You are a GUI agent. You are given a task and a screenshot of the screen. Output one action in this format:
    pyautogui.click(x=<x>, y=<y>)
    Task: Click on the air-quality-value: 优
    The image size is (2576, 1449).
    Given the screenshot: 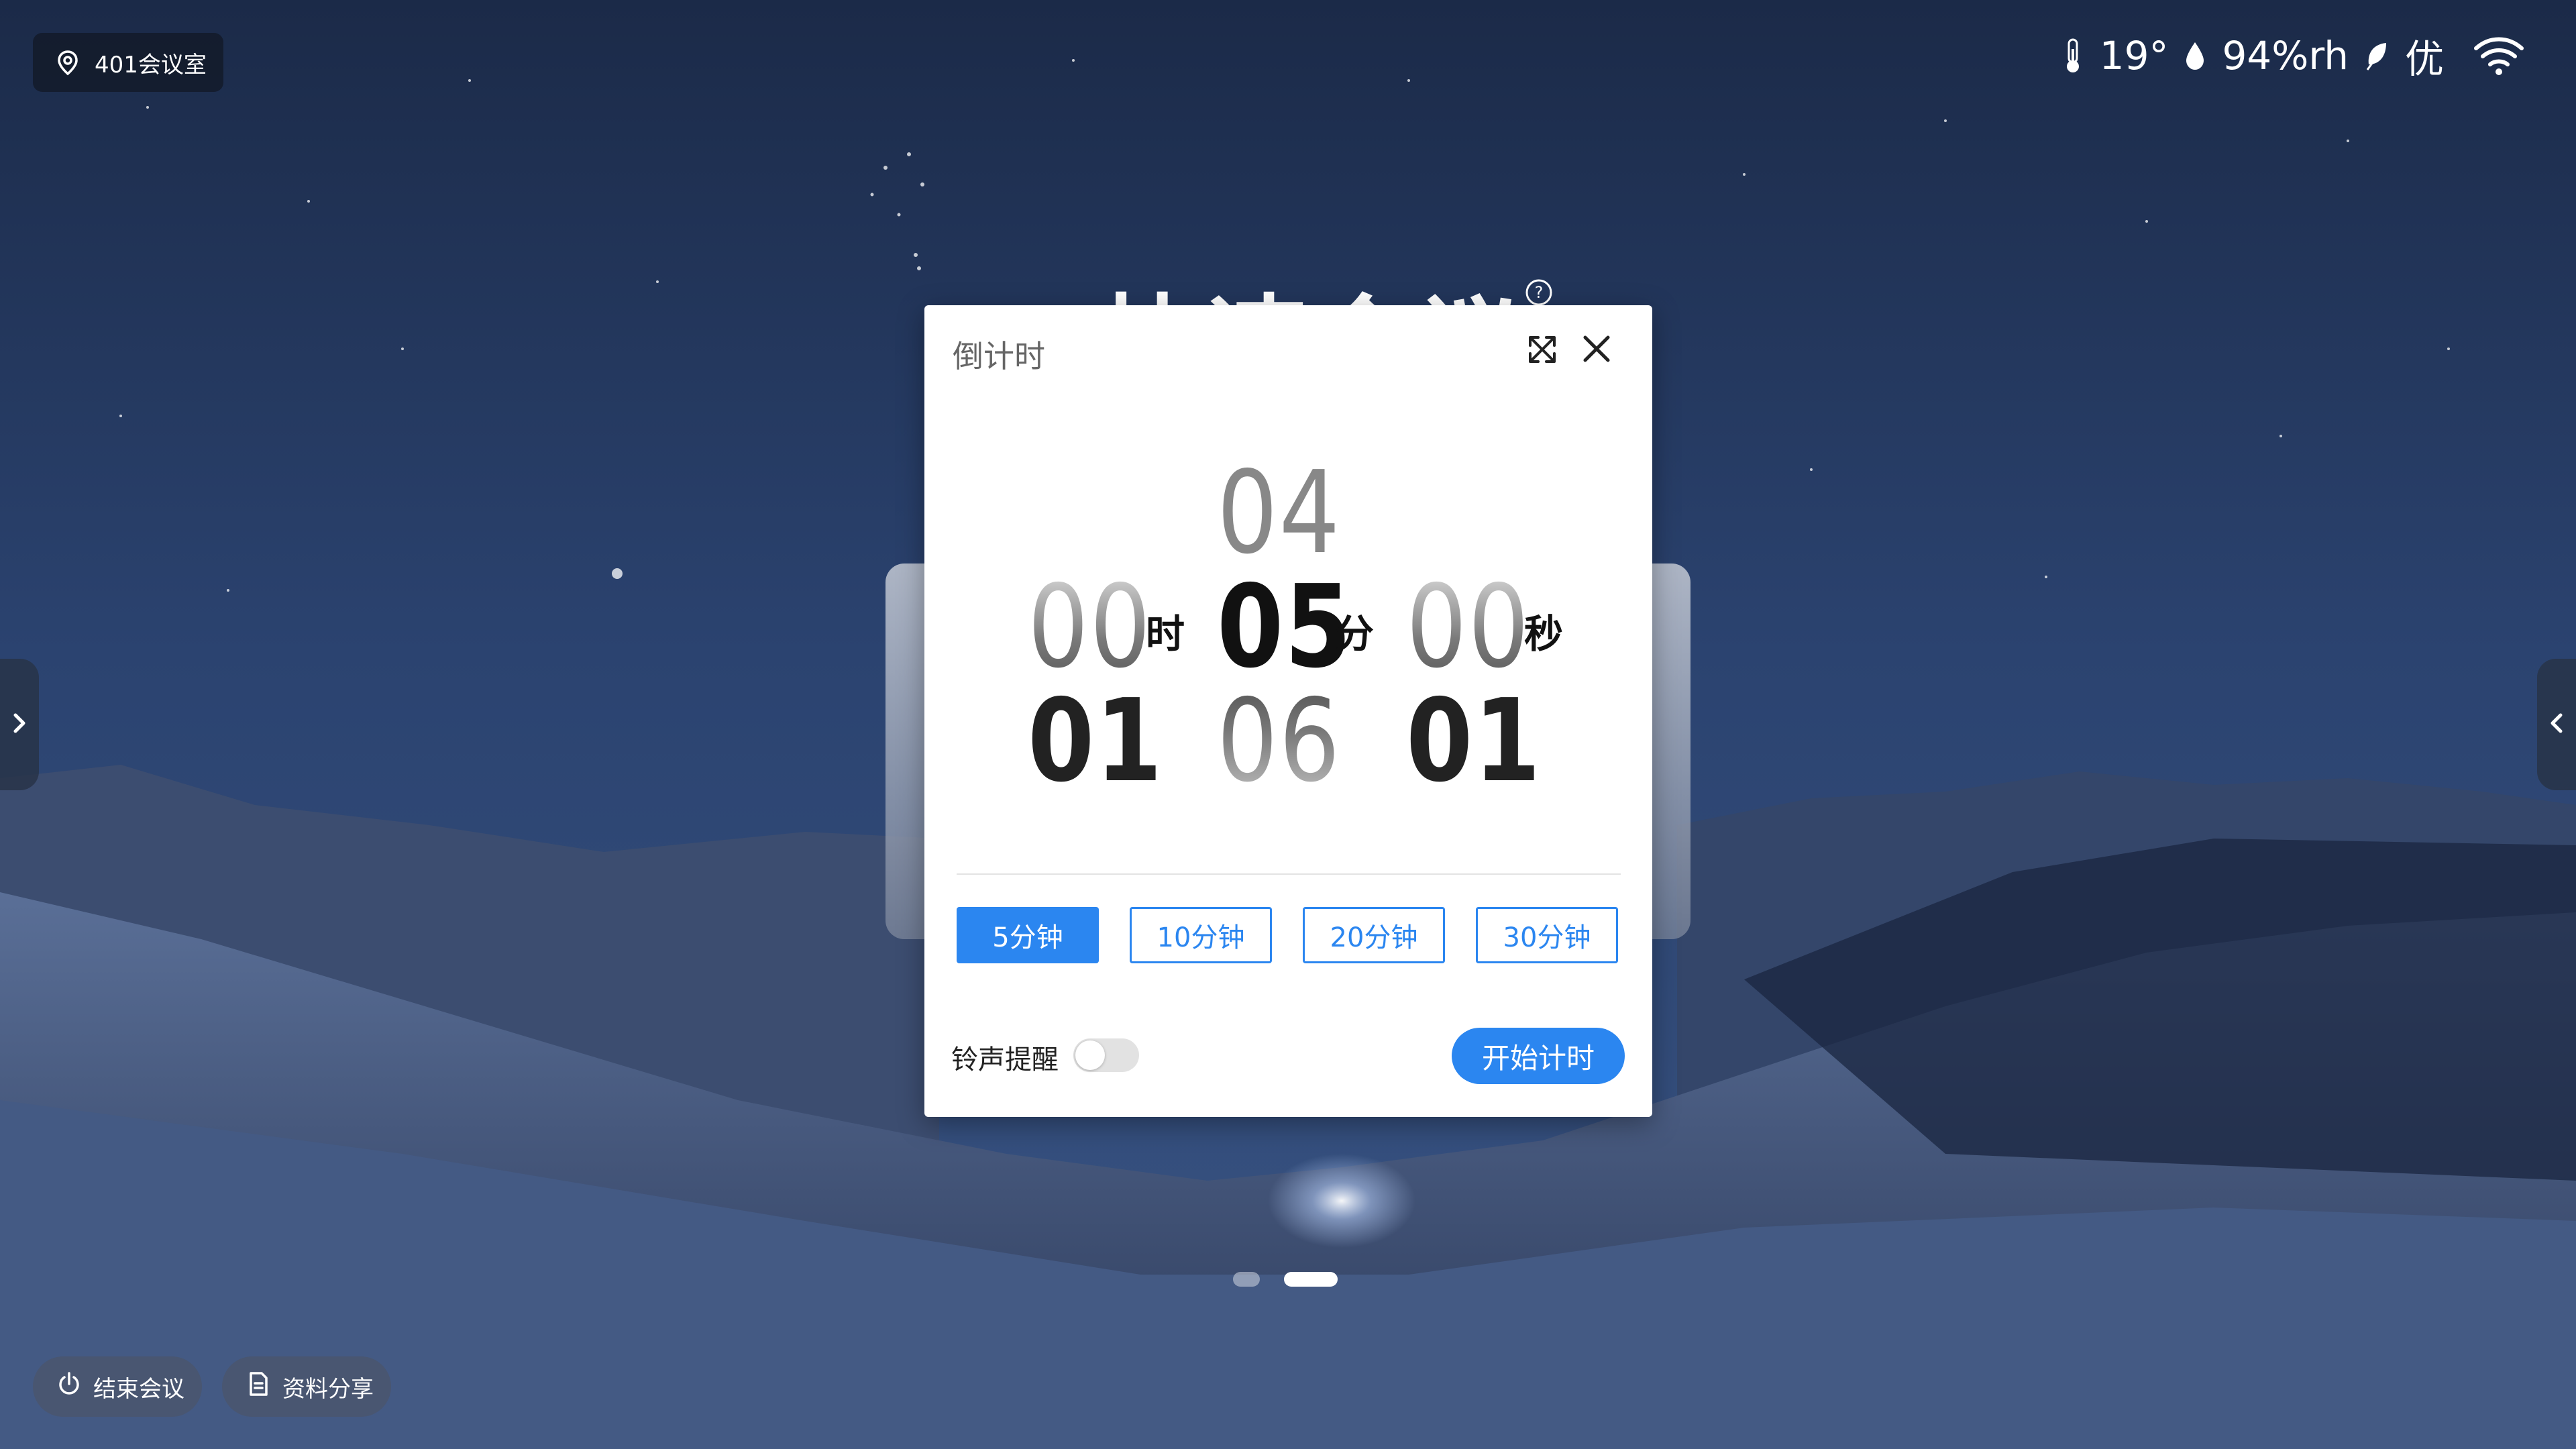 What is the action you would take?
    pyautogui.click(x=2424, y=59)
    